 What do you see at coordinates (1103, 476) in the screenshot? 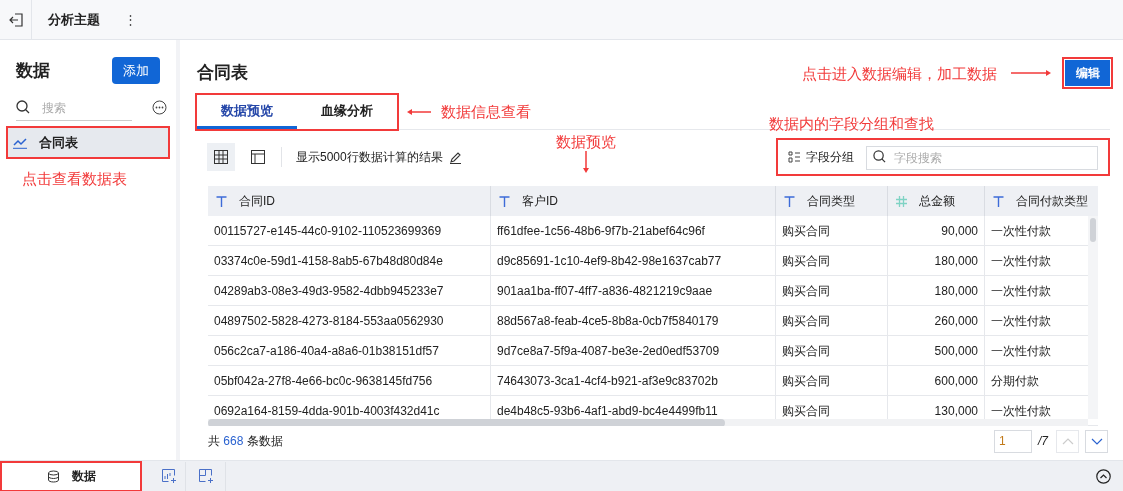
I see `collapse-up-icon` at bounding box center [1103, 476].